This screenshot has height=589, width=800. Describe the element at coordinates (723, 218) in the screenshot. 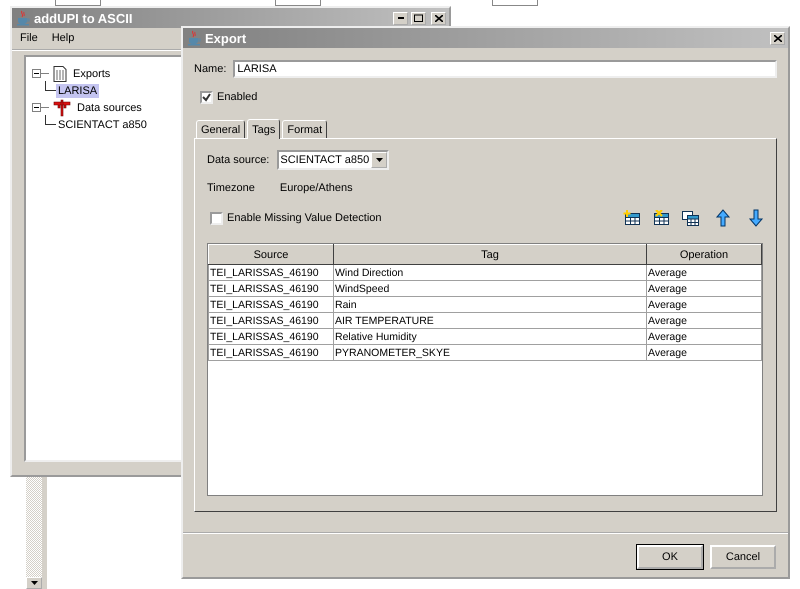

I see `arrow-up-icon` at that location.